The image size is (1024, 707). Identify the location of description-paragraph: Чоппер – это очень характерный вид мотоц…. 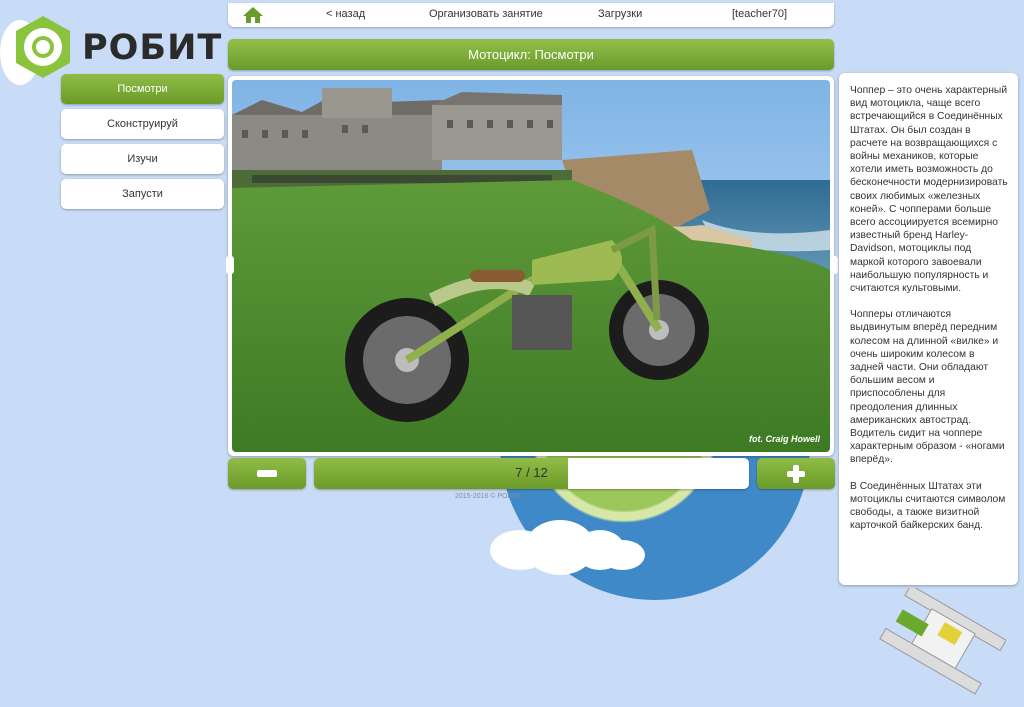
(929, 190).